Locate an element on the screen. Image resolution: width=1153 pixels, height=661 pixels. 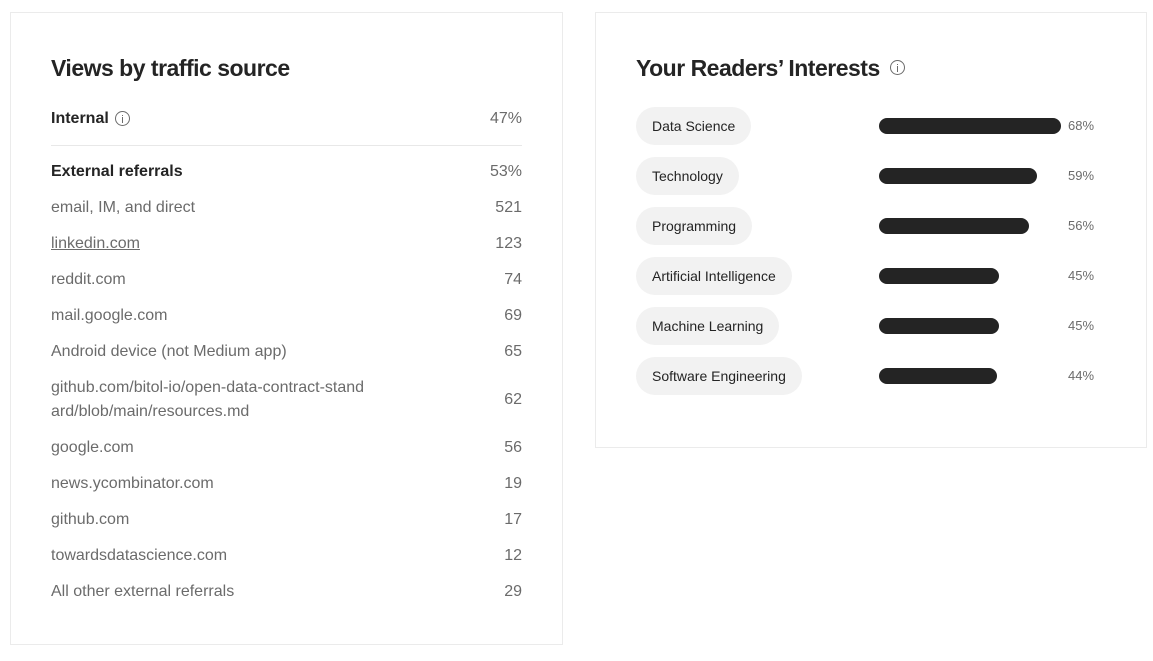
referral-row: towardsdatascience.com 12 is located at coordinates (286, 556).